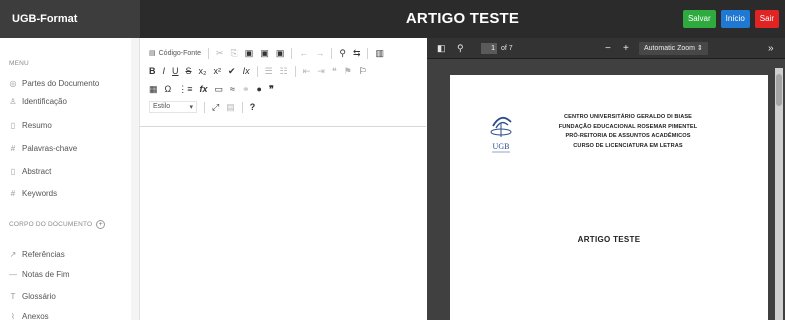 The width and height of the screenshot is (785, 320). I want to click on paste-text-icon: ▣, so click(264, 53).